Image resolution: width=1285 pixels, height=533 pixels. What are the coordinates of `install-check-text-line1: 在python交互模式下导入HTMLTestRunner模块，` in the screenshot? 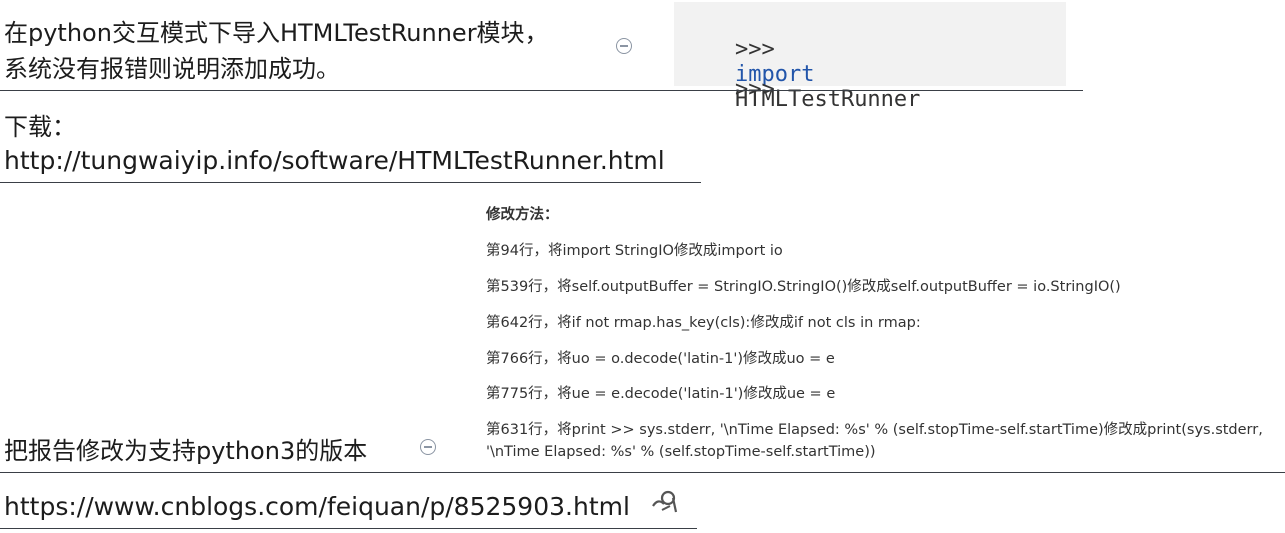 It's located at (276, 33).